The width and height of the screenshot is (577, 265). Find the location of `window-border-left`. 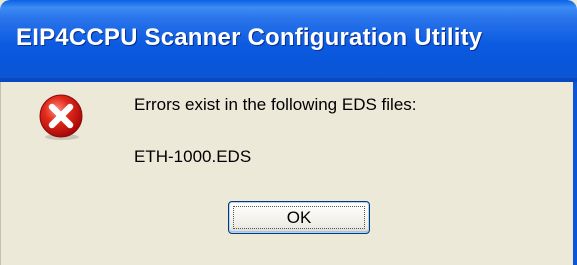

window-border-left is located at coordinates (0, 173).